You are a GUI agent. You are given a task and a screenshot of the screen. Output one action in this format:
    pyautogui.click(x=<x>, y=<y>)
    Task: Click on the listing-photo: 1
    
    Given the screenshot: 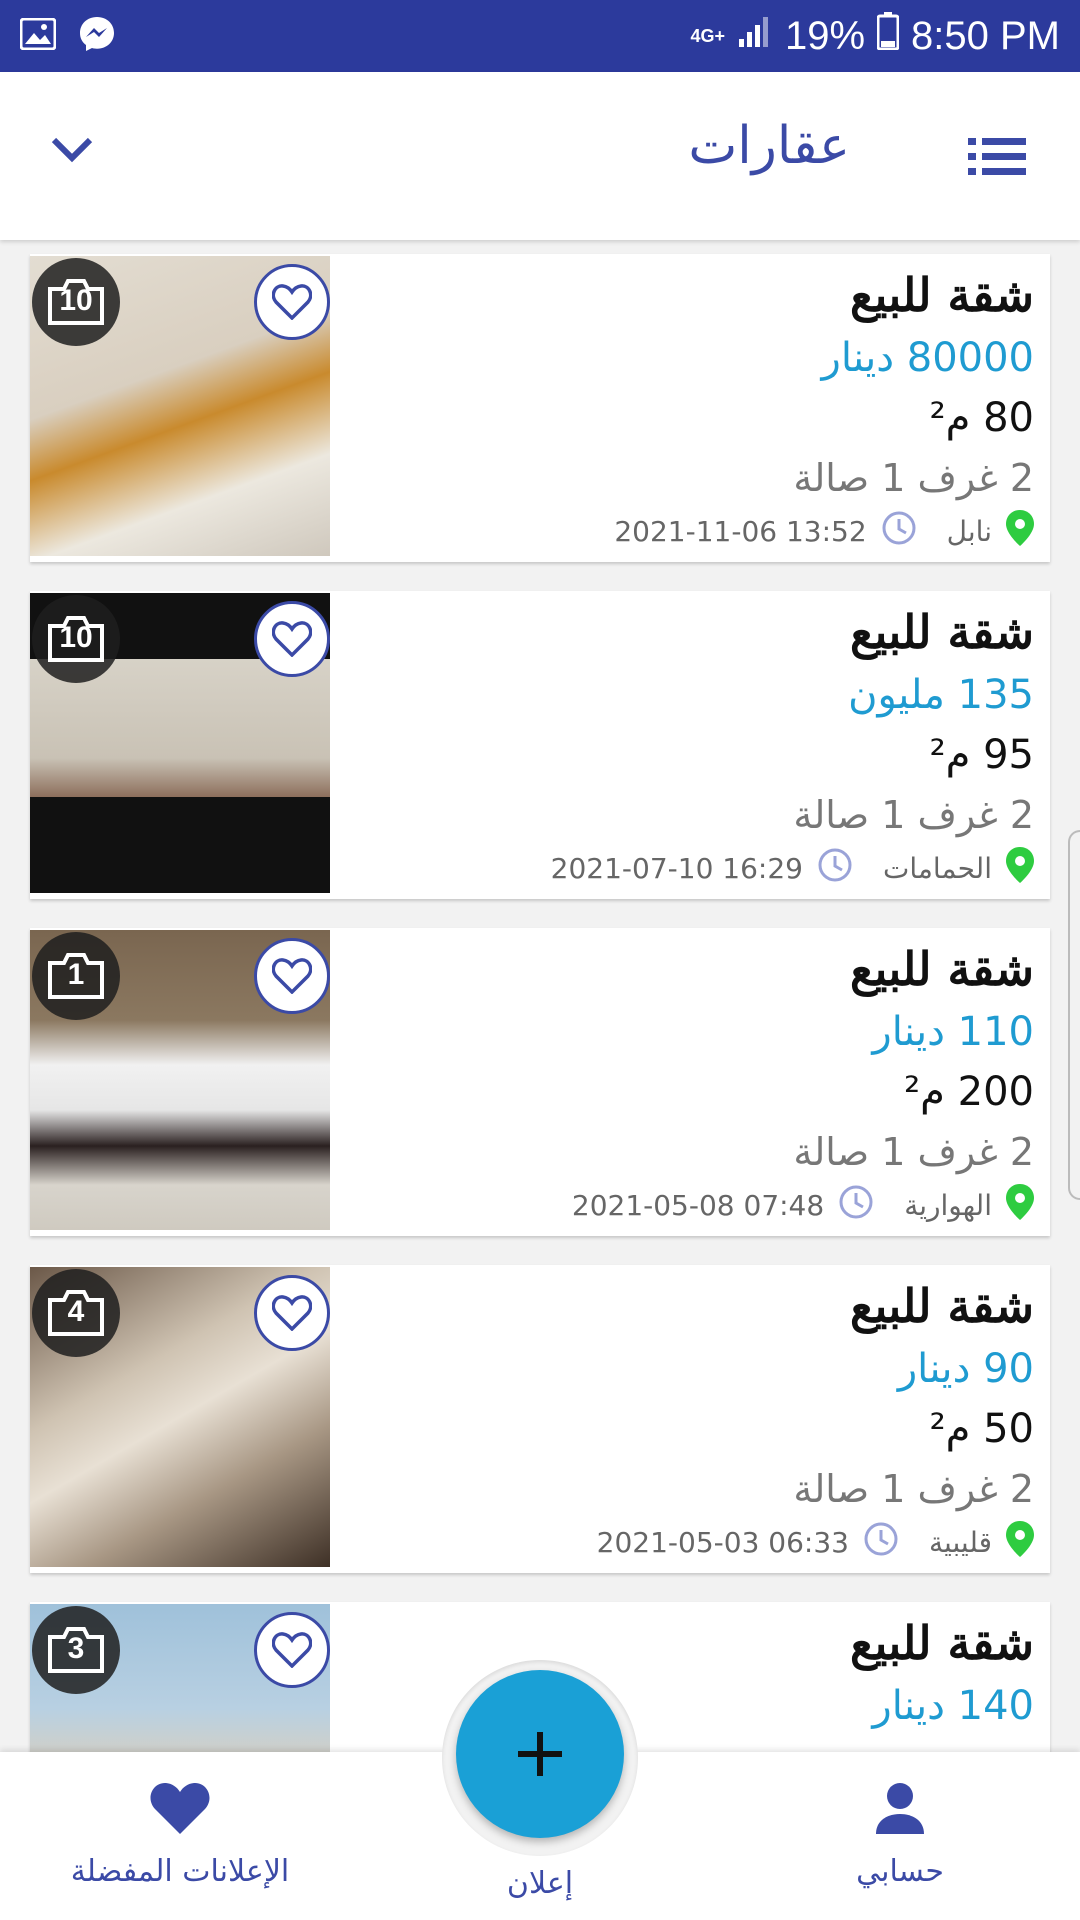 What is the action you would take?
    pyautogui.click(x=180, y=1080)
    